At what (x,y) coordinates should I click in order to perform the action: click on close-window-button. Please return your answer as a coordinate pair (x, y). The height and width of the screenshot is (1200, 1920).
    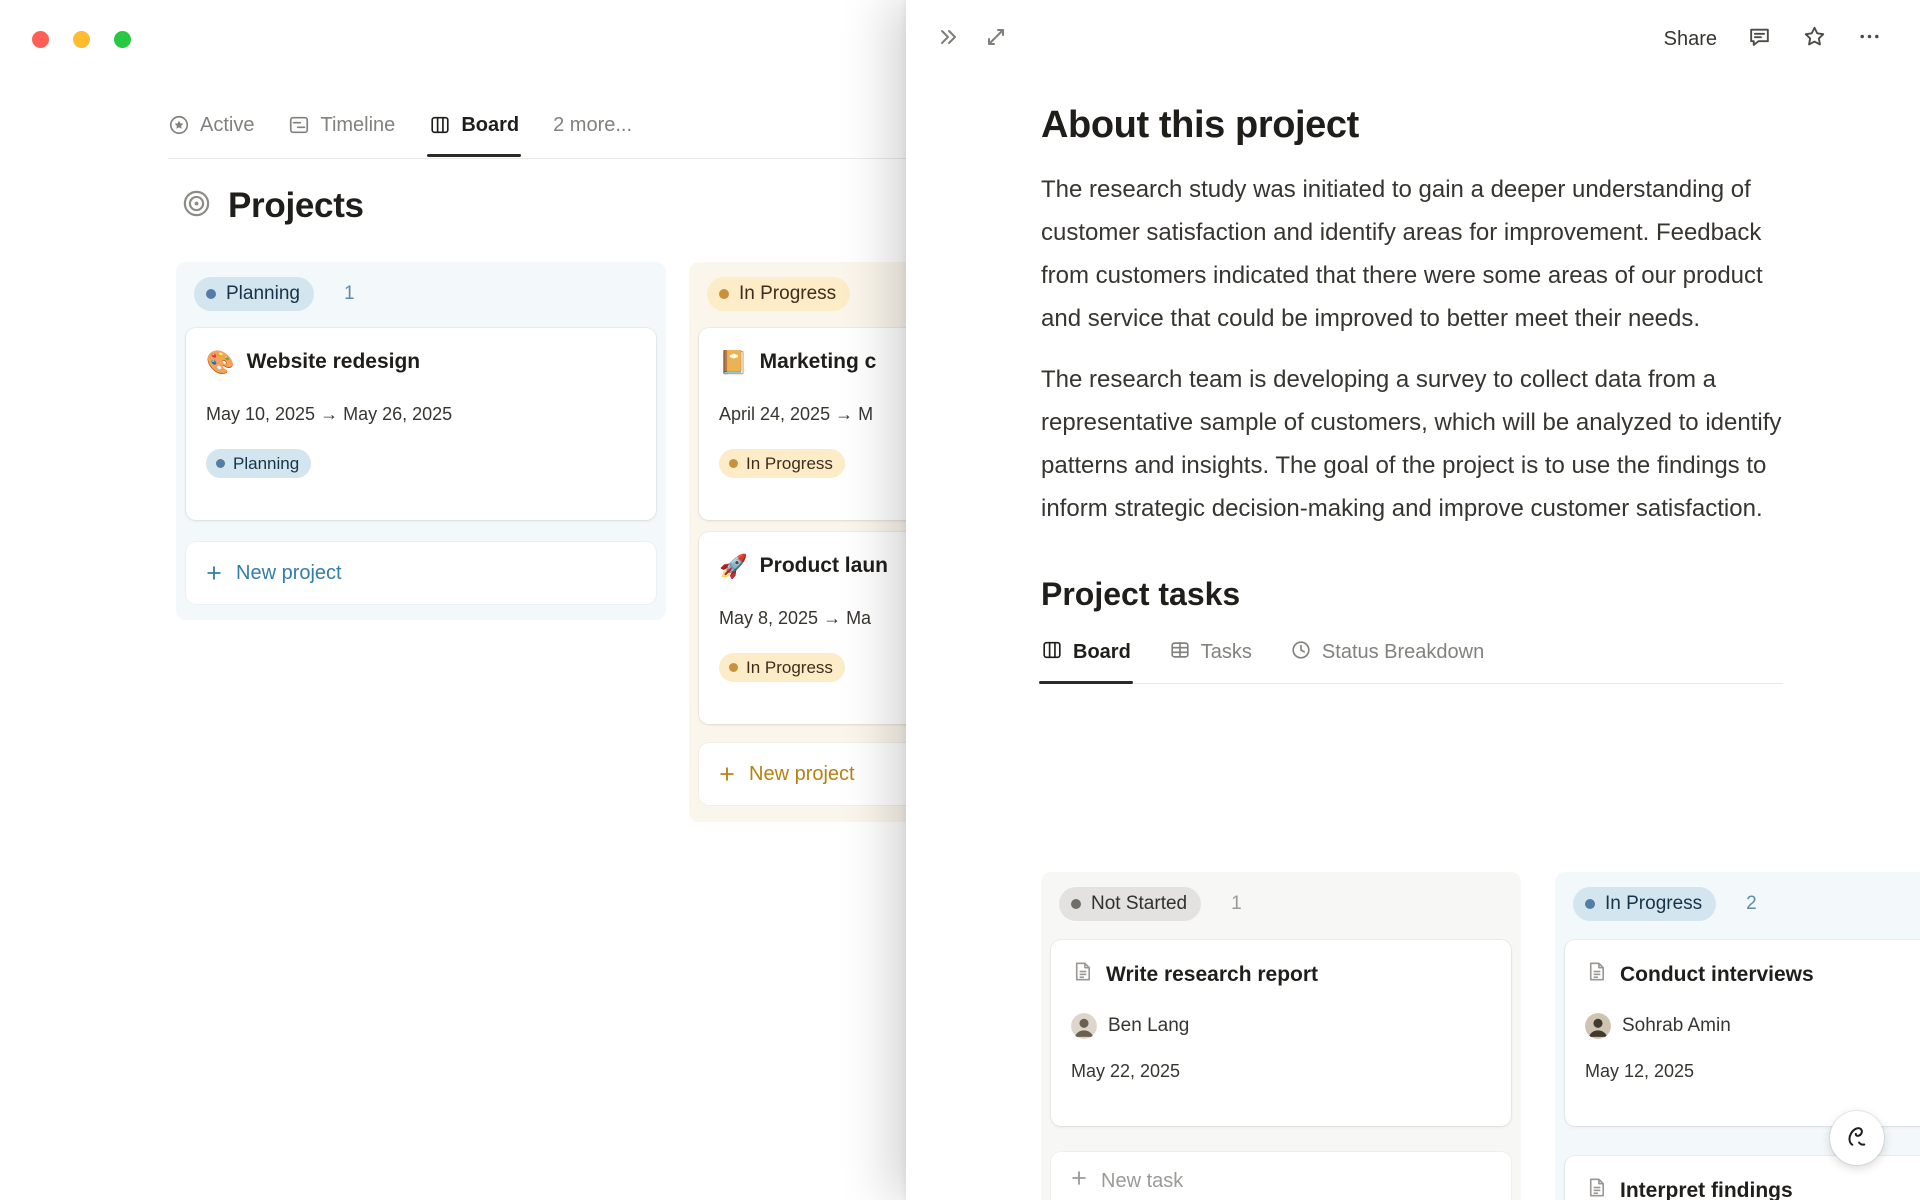
    Looking at the image, I should click on (40, 39).